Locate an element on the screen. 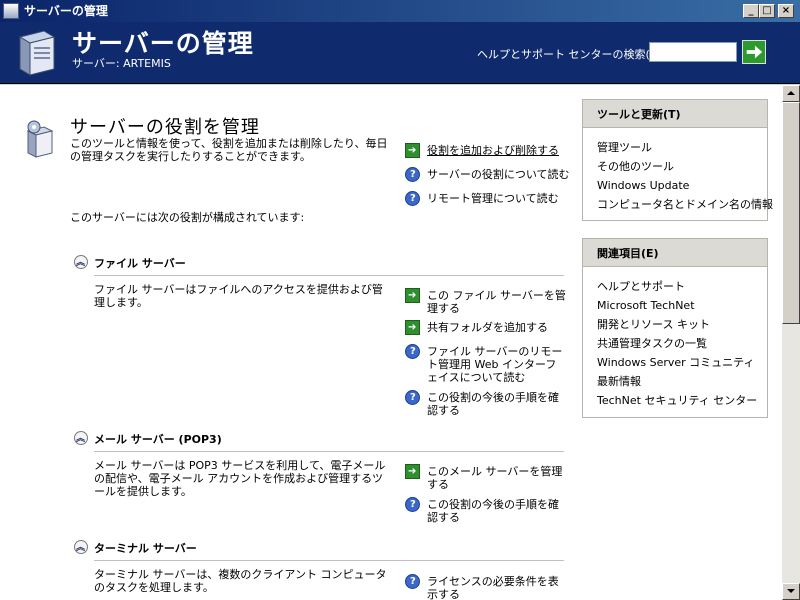 This screenshot has height=600, width=800. up-arrow-icon is located at coordinates (791, 93).